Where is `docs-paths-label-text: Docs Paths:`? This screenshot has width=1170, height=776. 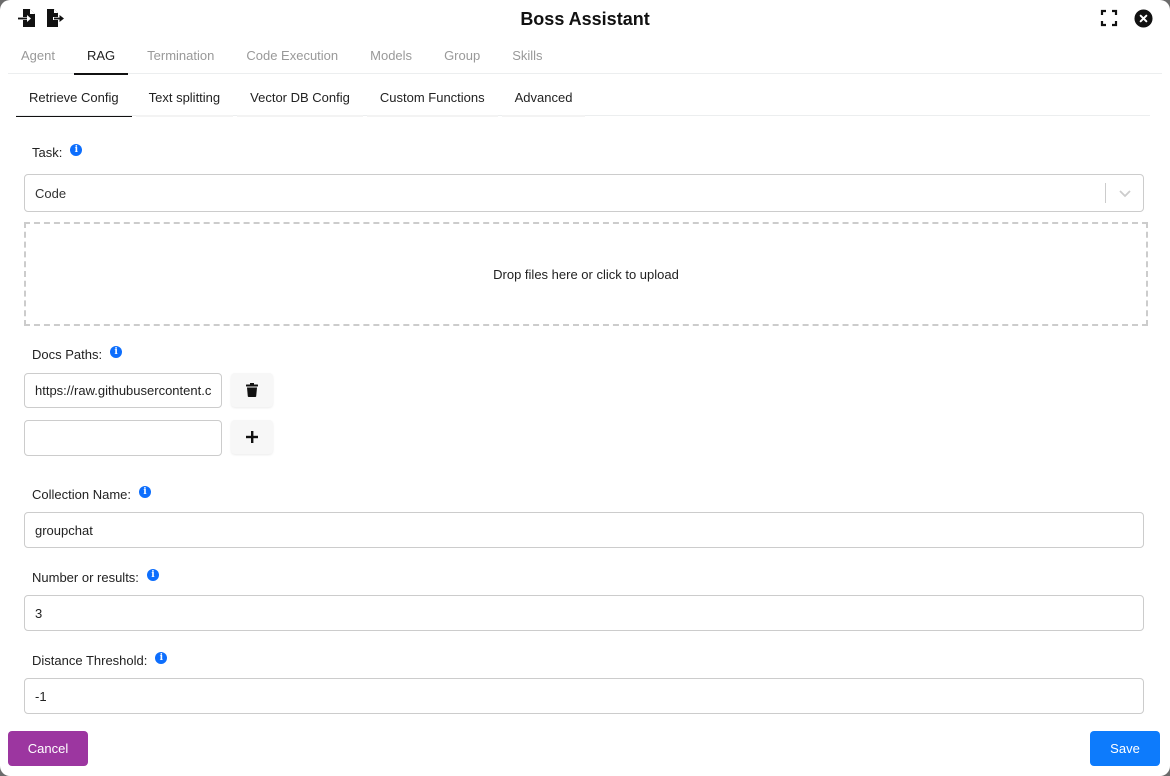
docs-paths-label-text: Docs Paths: is located at coordinates (67, 354).